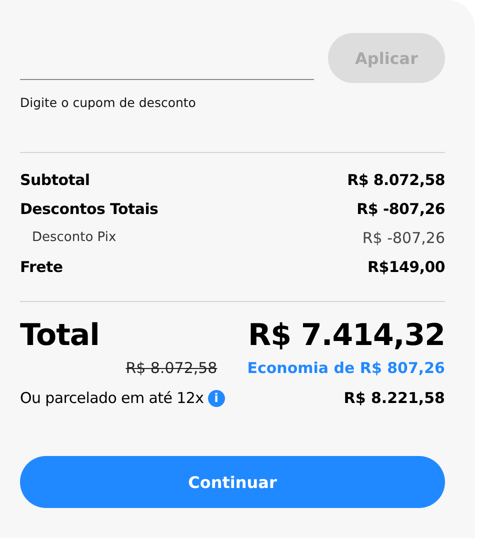 This screenshot has height=538, width=500. What do you see at coordinates (108, 102) in the screenshot?
I see `coupon-helper-text: Digite o cupom de desconto` at bounding box center [108, 102].